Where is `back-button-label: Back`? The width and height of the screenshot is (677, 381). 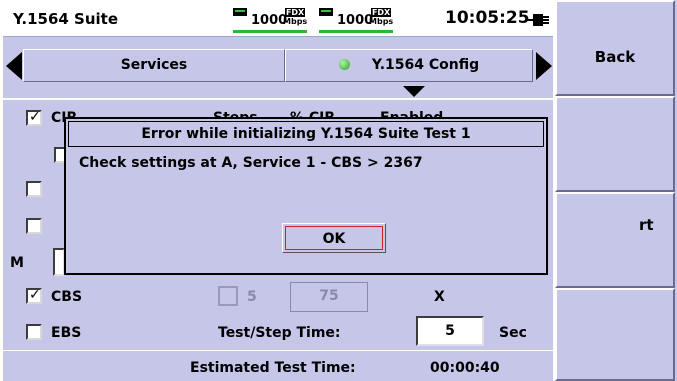
back-button-label: Back is located at coordinates (615, 57).